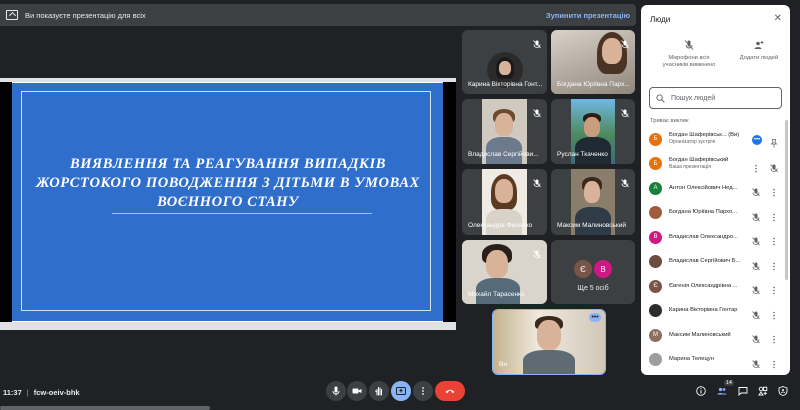 This screenshot has width=800, height=410. I want to click on present-button, so click(401, 391).